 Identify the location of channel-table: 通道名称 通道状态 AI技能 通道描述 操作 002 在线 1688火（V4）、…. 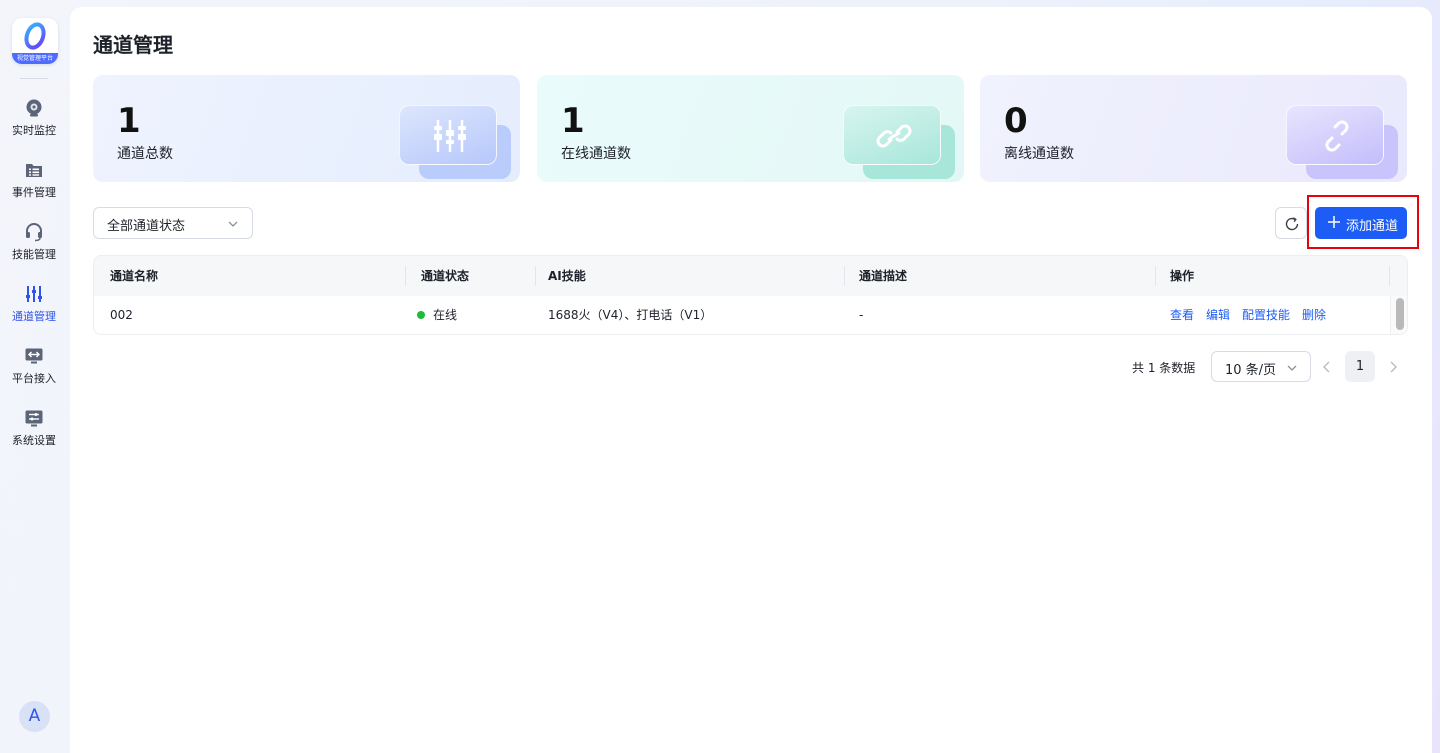
(750, 295).